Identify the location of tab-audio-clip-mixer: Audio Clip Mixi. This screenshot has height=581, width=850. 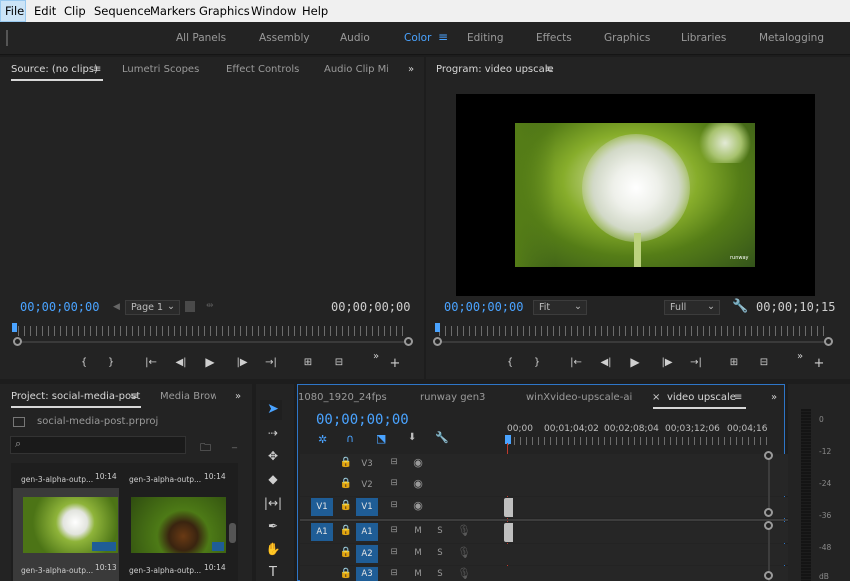
(356, 69).